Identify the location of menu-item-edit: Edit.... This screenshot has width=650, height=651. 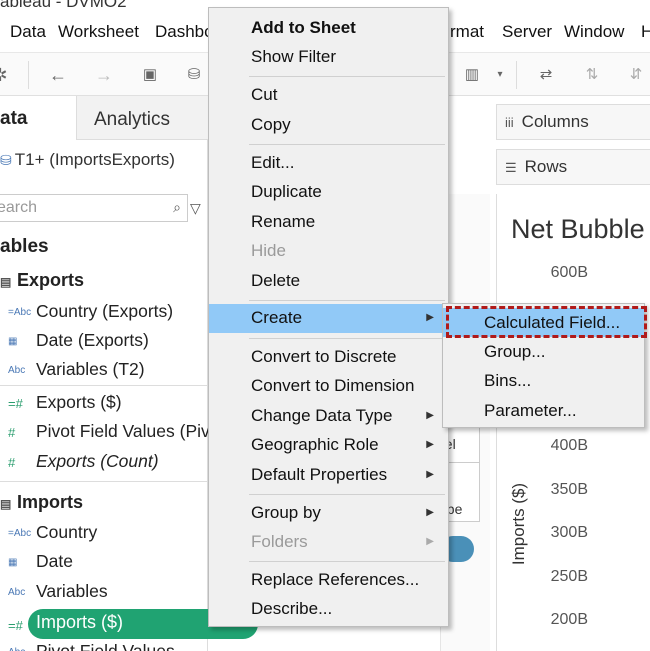
(328, 163).